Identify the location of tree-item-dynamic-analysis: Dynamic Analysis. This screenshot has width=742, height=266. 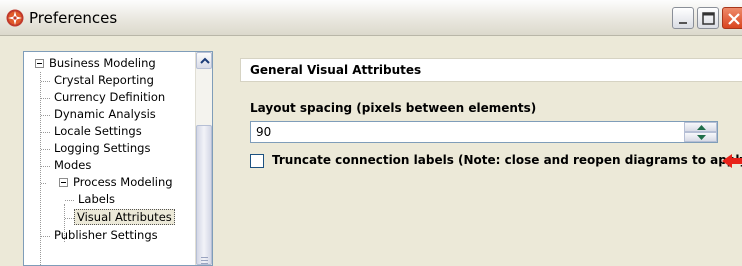
(105, 114).